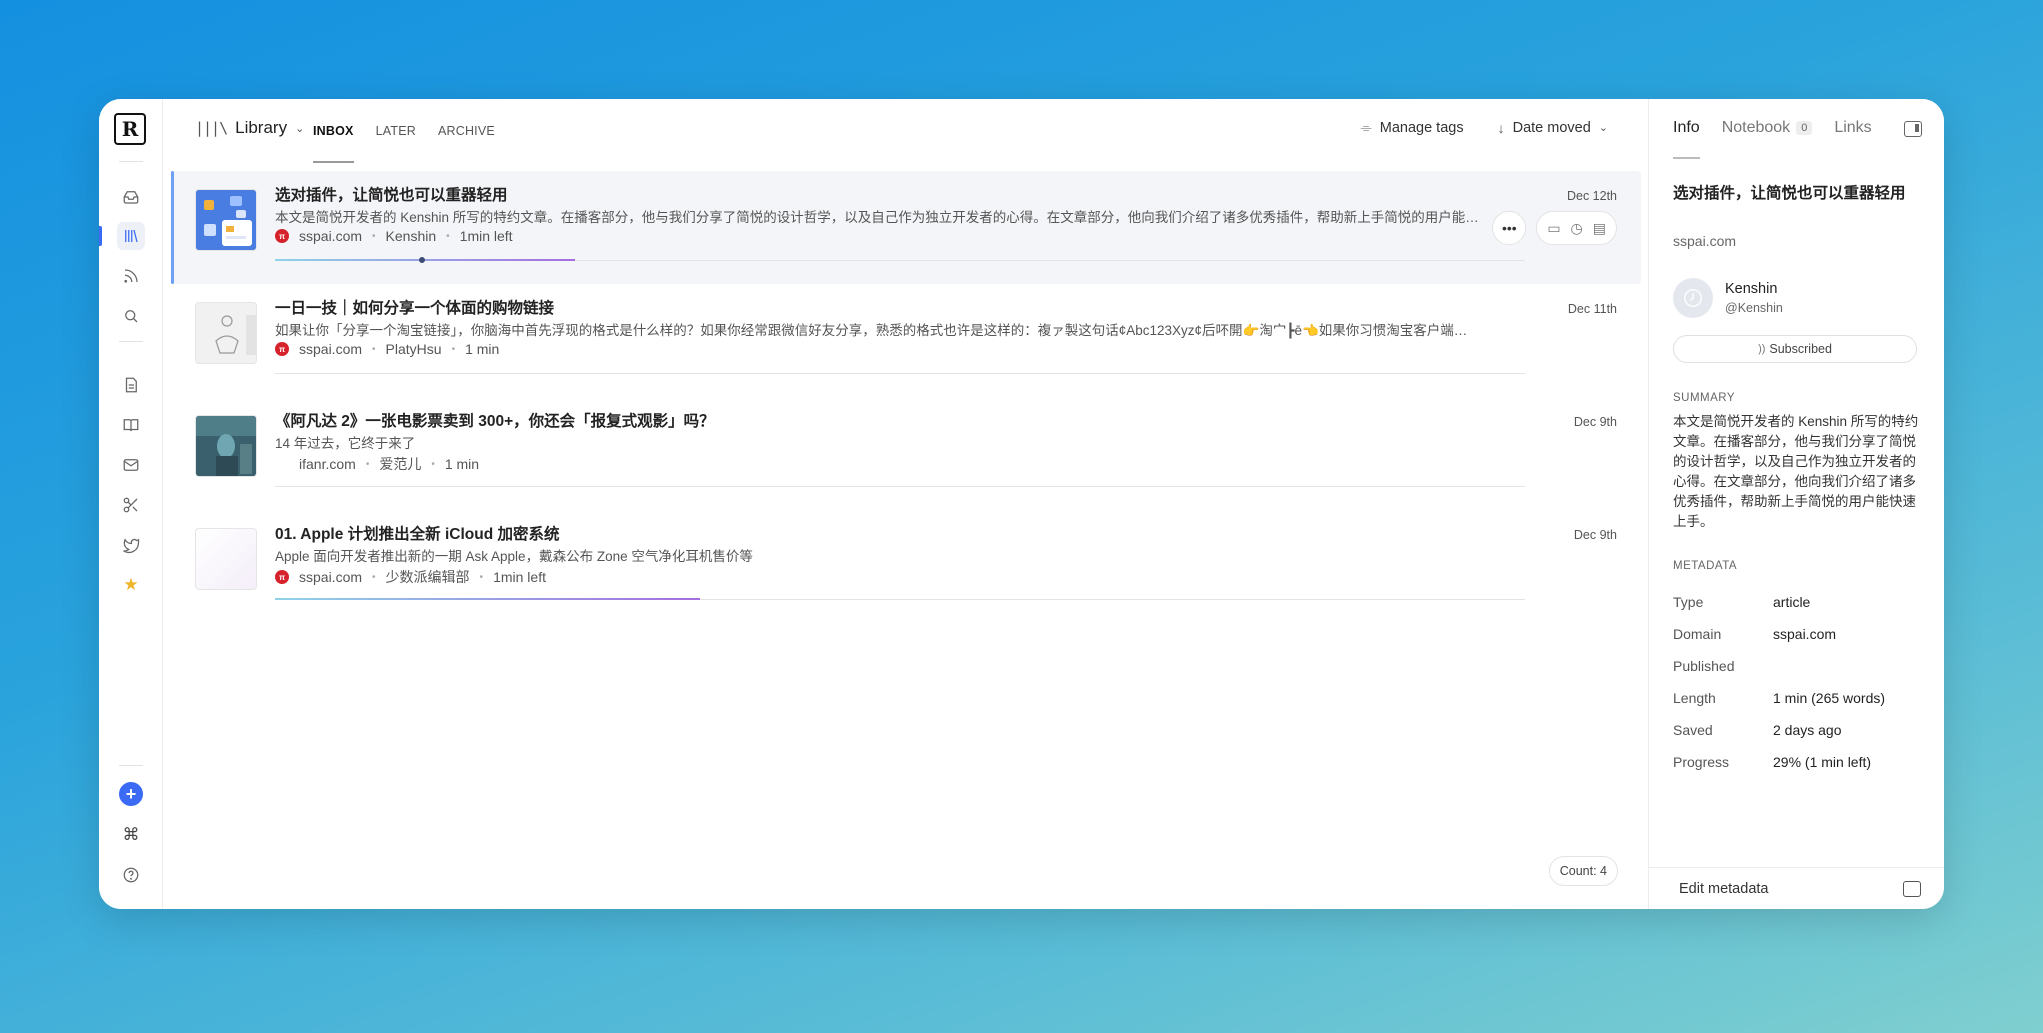 This screenshot has height=1033, width=2043. I want to click on site-favicon: π, so click(282, 349).